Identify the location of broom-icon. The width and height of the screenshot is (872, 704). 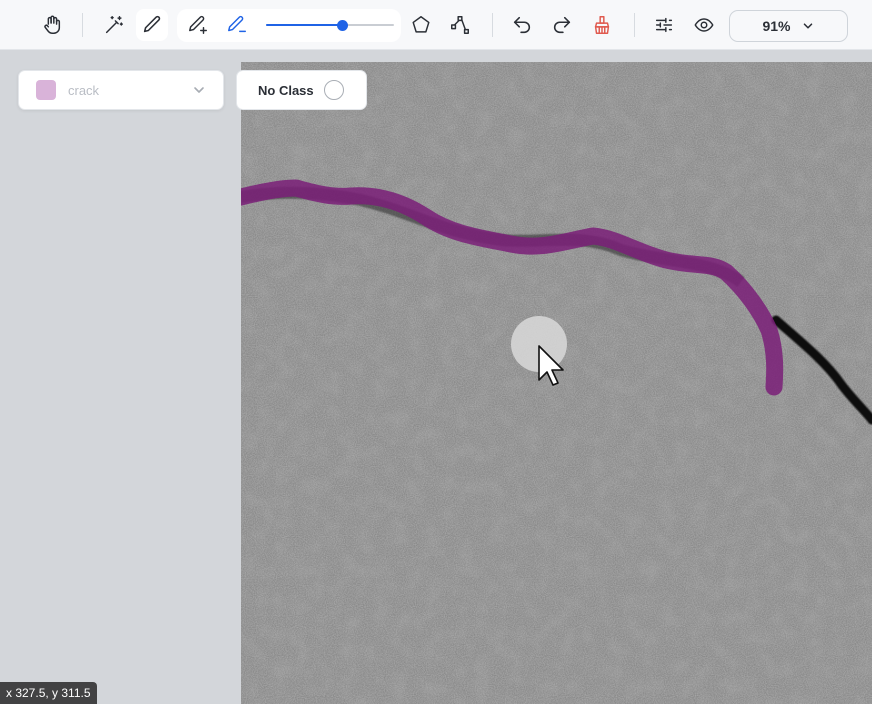
(602, 25).